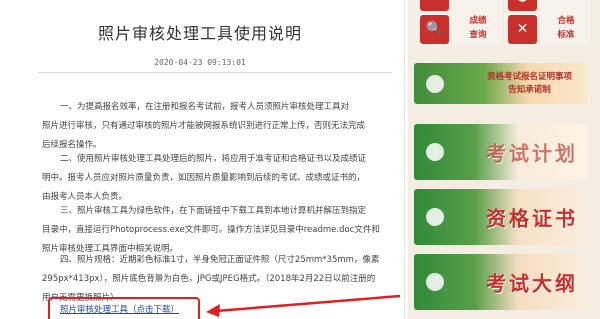 The height and width of the screenshot is (319, 600). What do you see at coordinates (200, 62) in the screenshot?
I see `publish-date: 2020-04-23 09:13:01` at bounding box center [200, 62].